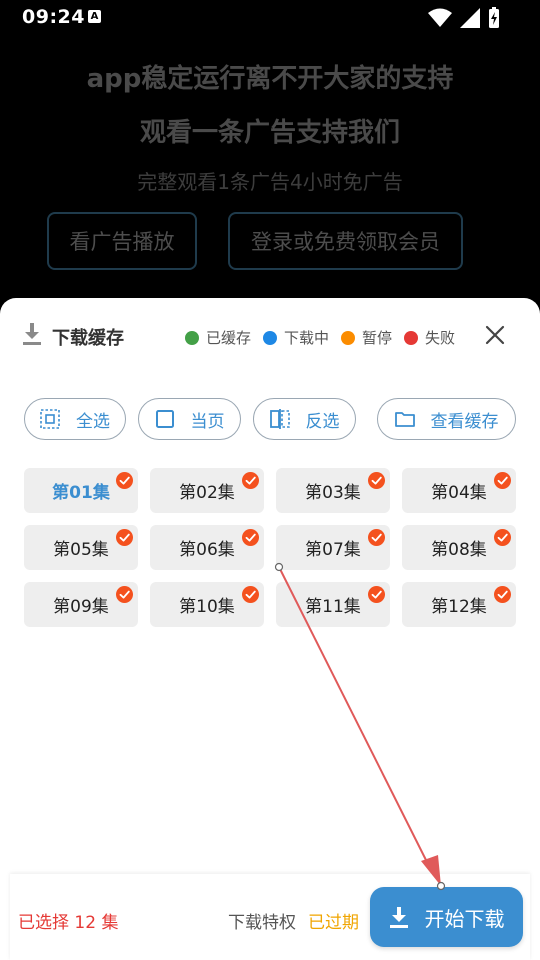 The image size is (540, 960). Describe the element at coordinates (279, 419) in the screenshot. I see `flip-icon` at that location.